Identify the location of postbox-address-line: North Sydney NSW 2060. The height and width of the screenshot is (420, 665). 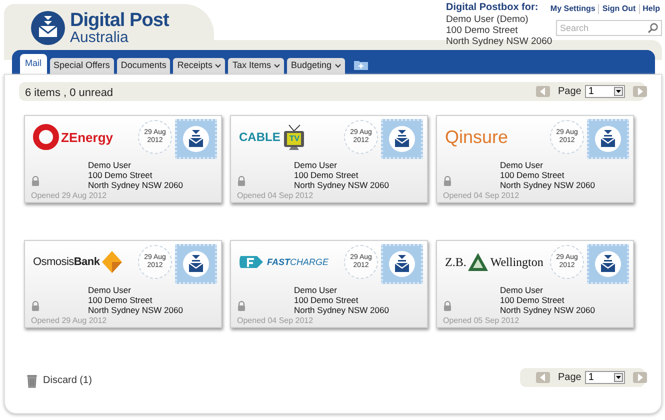
(499, 41).